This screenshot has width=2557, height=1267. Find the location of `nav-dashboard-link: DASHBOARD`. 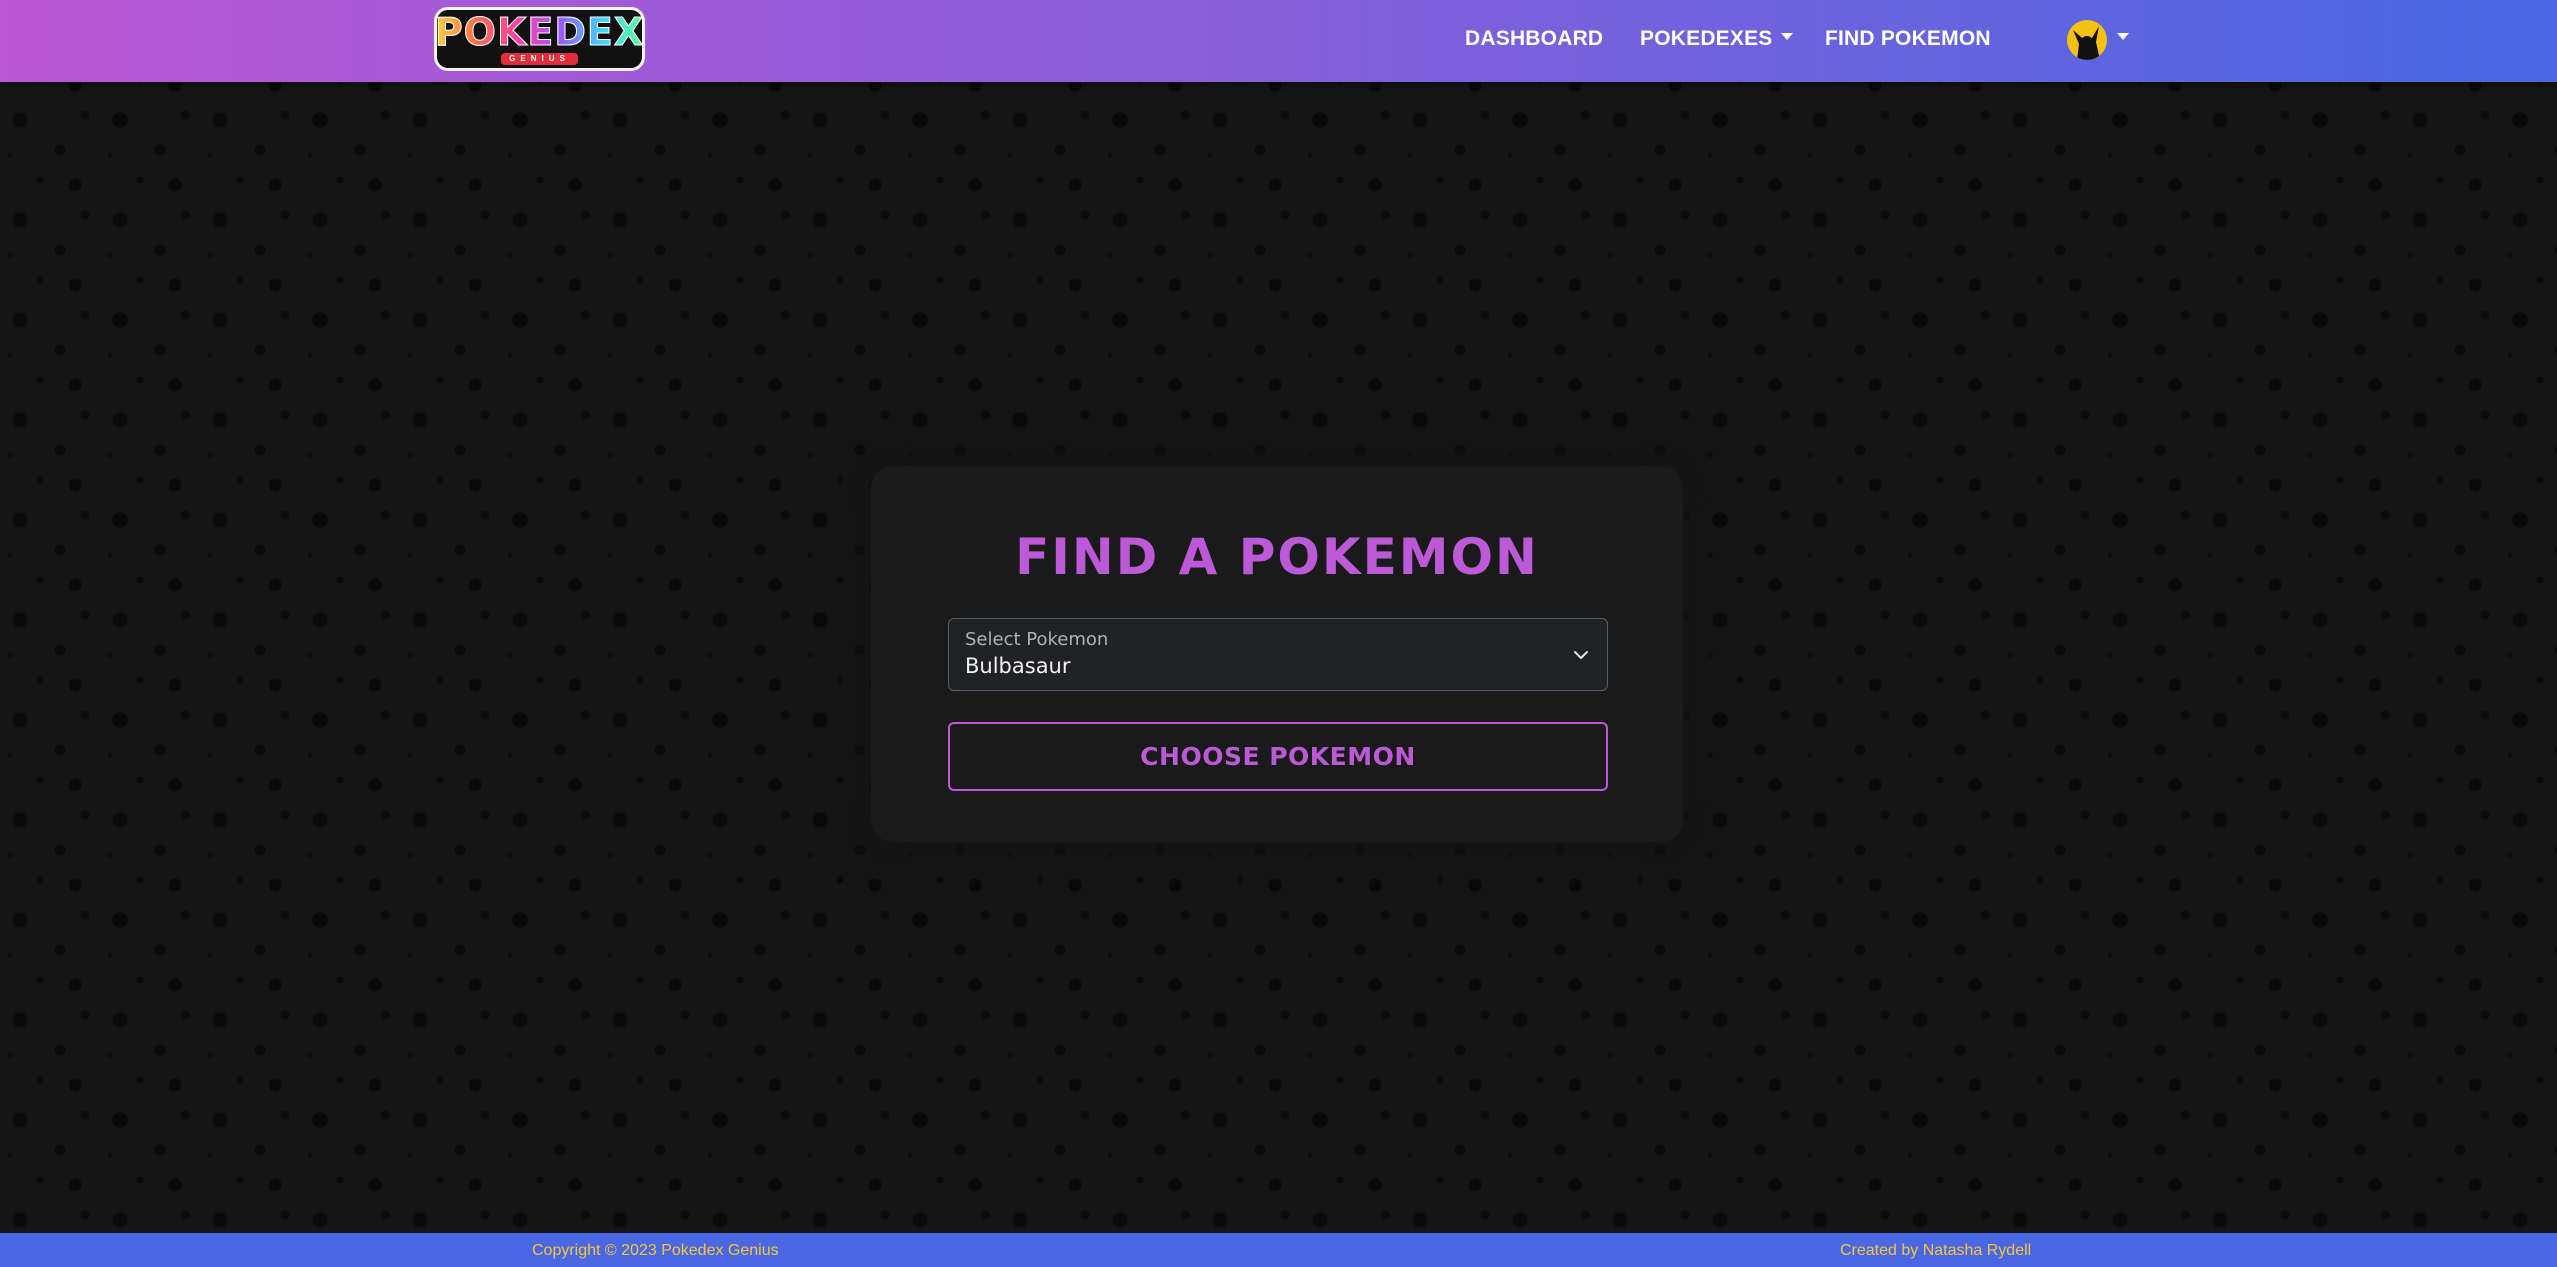

nav-dashboard-link: DASHBOARD is located at coordinates (1534, 39).